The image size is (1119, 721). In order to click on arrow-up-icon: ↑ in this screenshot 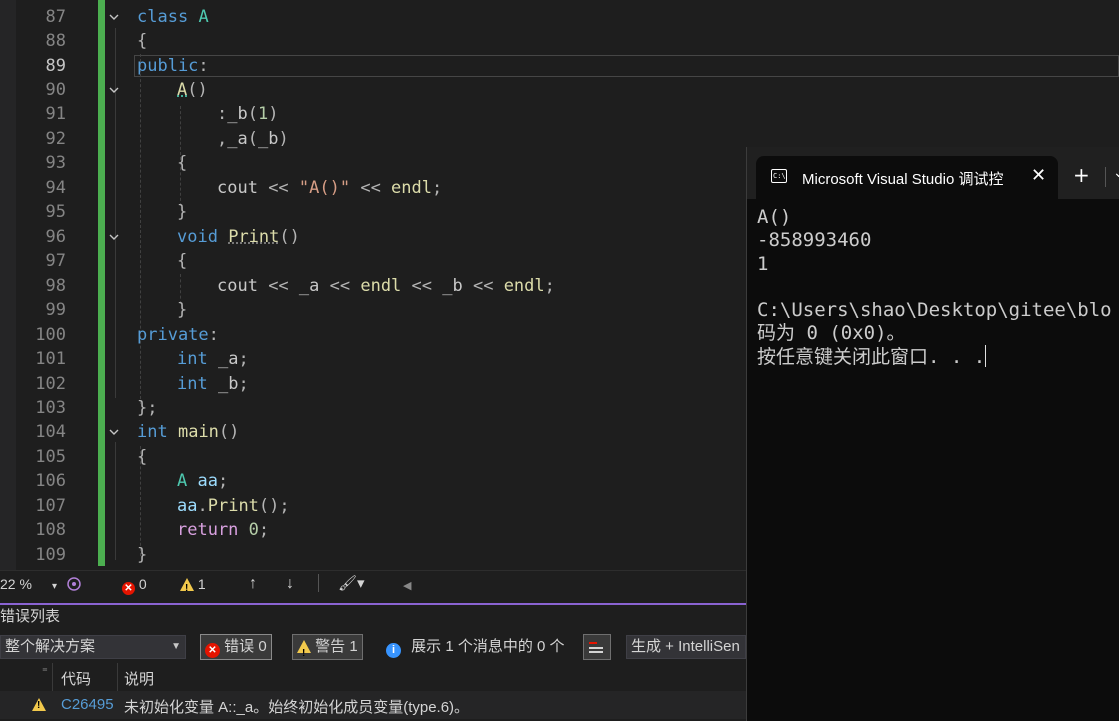, I will do `click(253, 584)`.